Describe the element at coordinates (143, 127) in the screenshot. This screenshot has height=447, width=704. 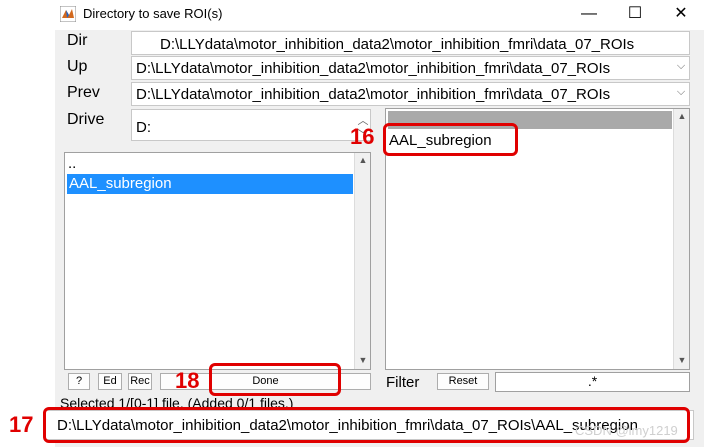
I see `drive-value: D:` at that location.